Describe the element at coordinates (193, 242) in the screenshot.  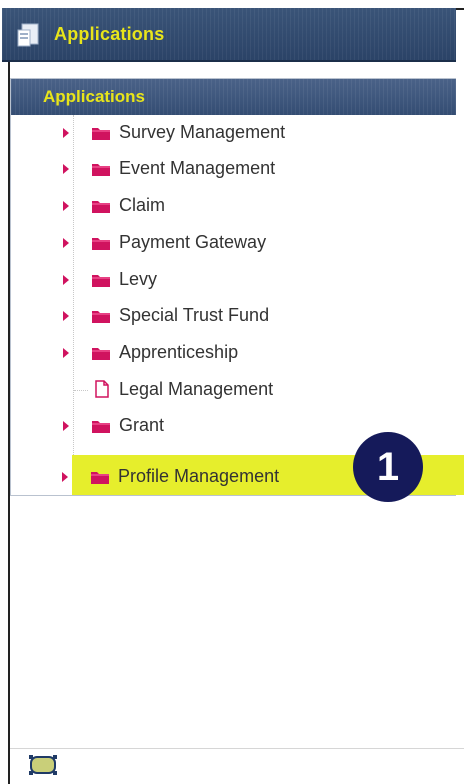
I see `tree-item-label: Payment Gateway` at that location.